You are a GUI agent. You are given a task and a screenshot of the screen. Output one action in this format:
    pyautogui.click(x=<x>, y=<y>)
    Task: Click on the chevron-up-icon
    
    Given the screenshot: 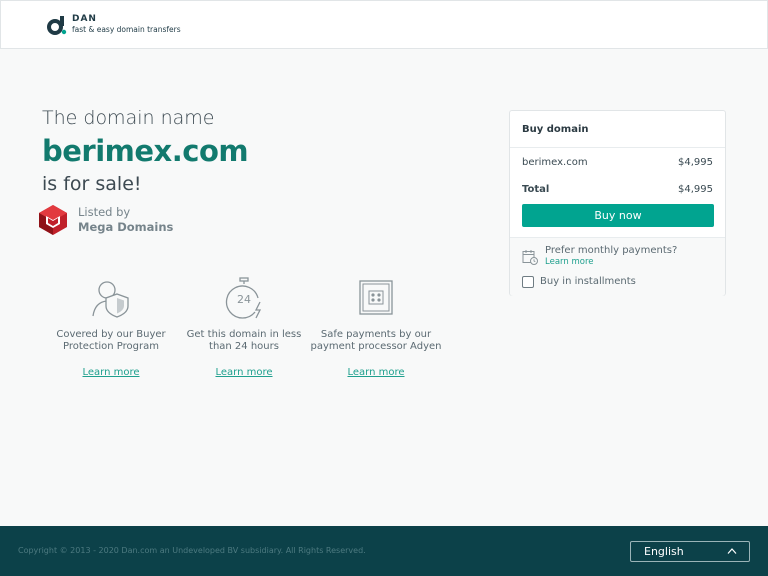 What is the action you would take?
    pyautogui.click(x=732, y=551)
    